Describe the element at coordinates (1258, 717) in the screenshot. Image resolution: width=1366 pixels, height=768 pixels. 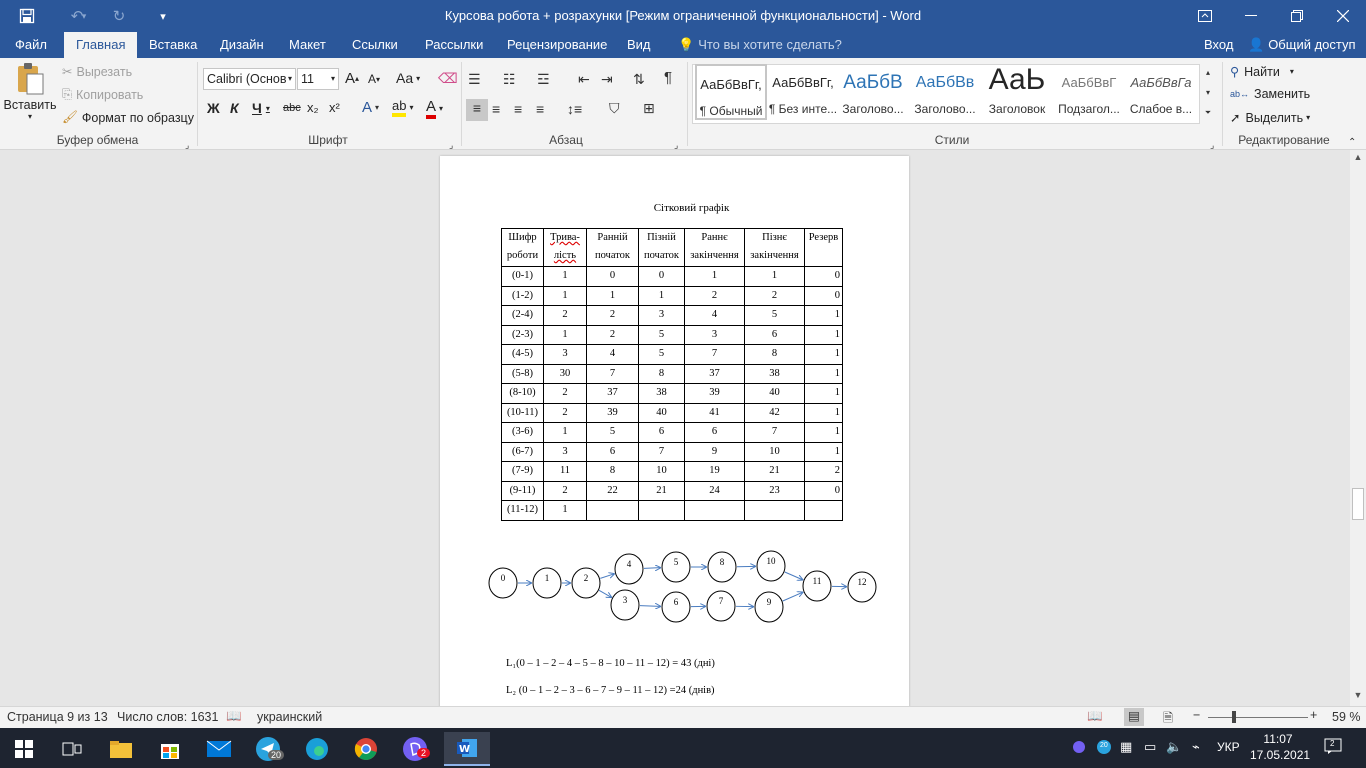
I see `zoom-slider` at that location.